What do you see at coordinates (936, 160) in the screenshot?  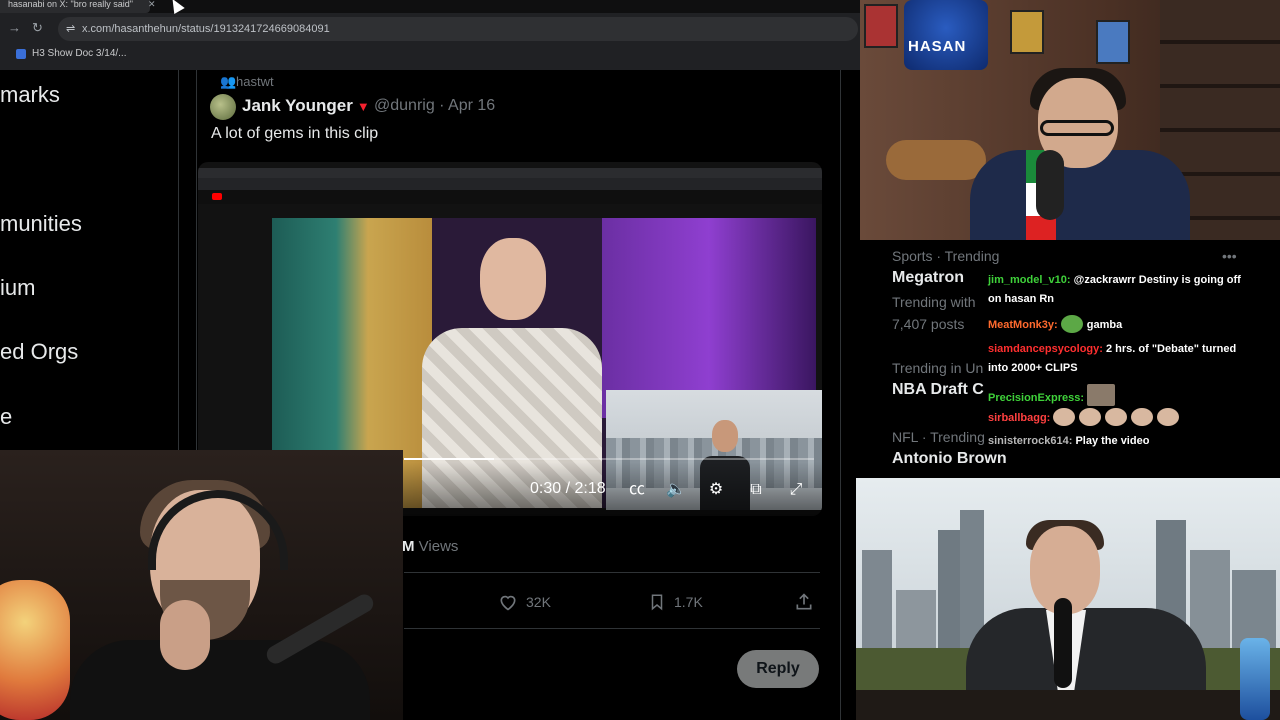 I see `dog` at bounding box center [936, 160].